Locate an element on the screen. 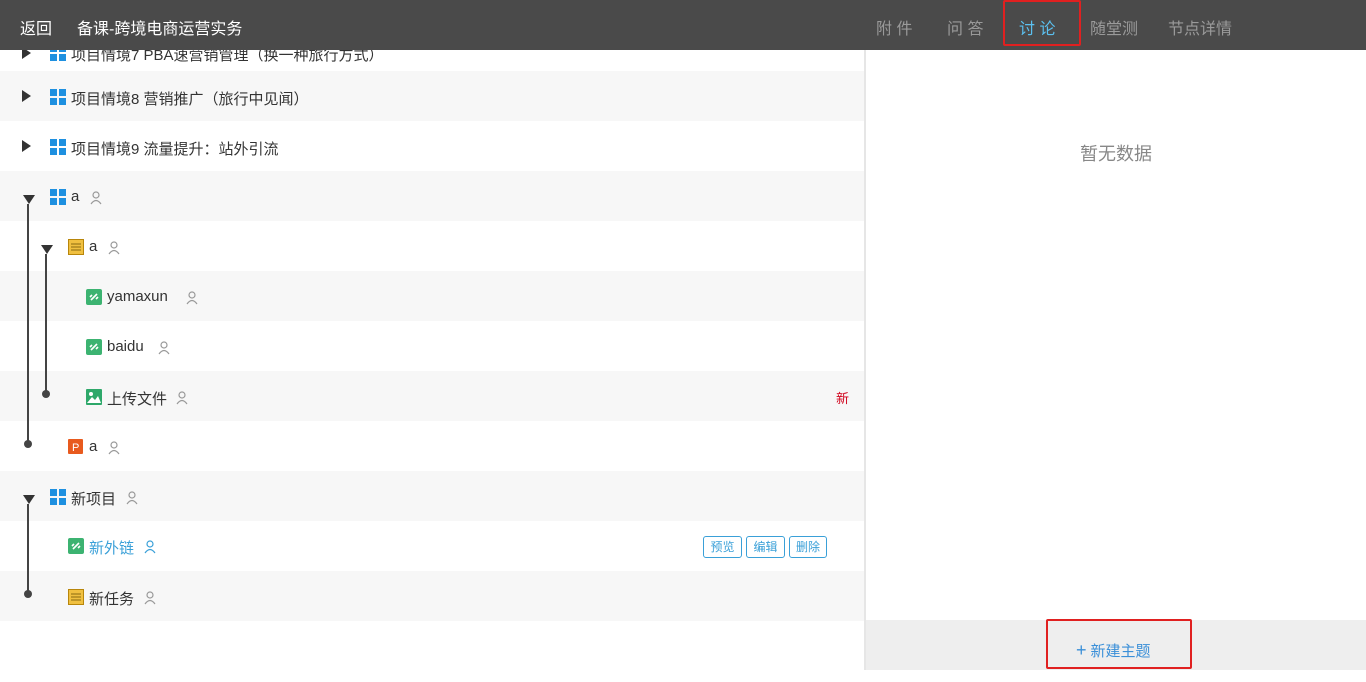  tree-item-label: 新任务 is located at coordinates (112, 599).